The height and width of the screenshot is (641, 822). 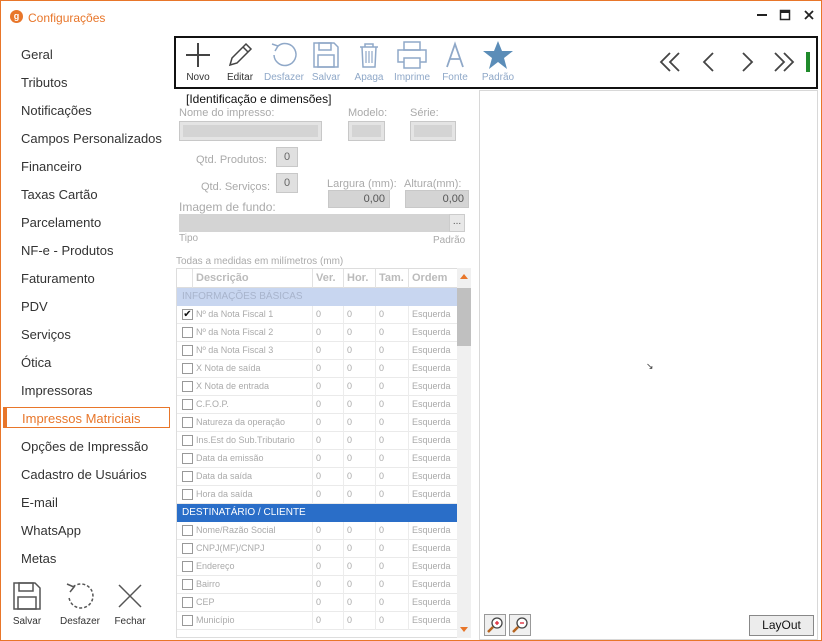 I want to click on scroll-down-arrow-icon, so click(x=464, y=629).